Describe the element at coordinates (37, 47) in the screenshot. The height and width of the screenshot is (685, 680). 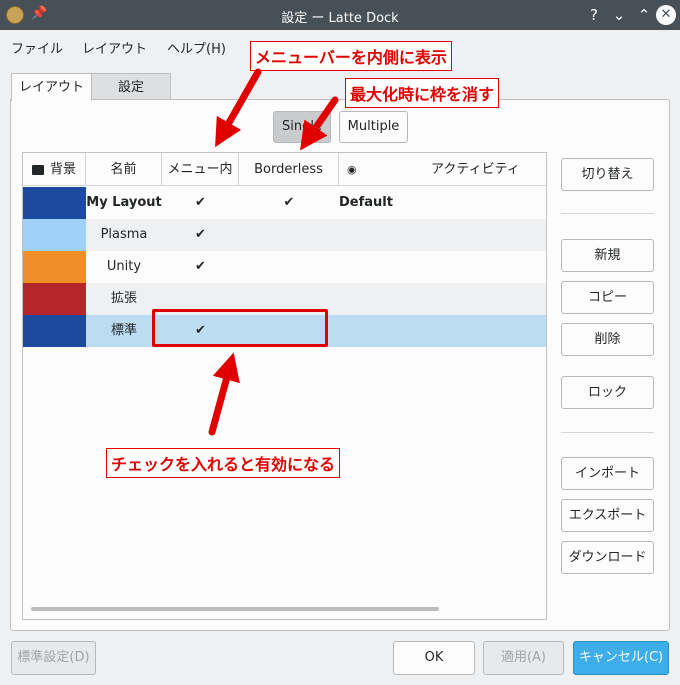
I see `menu-file: ファイル` at that location.